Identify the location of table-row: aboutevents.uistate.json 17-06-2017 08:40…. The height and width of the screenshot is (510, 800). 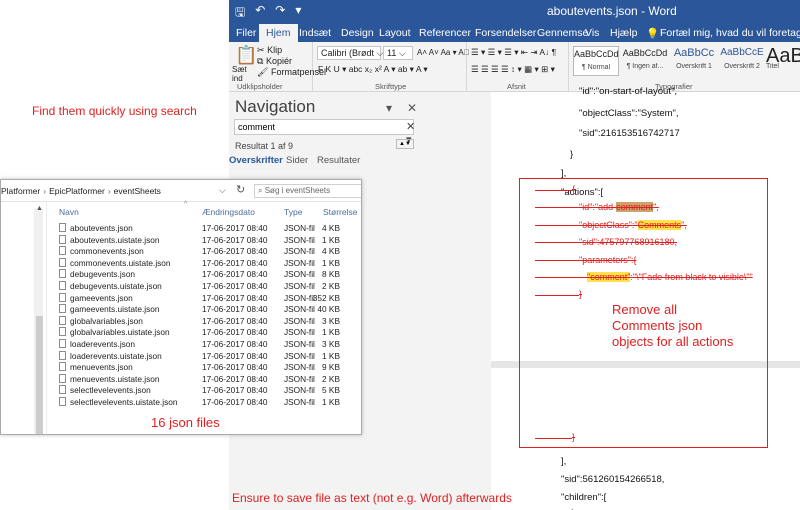
(207, 240).